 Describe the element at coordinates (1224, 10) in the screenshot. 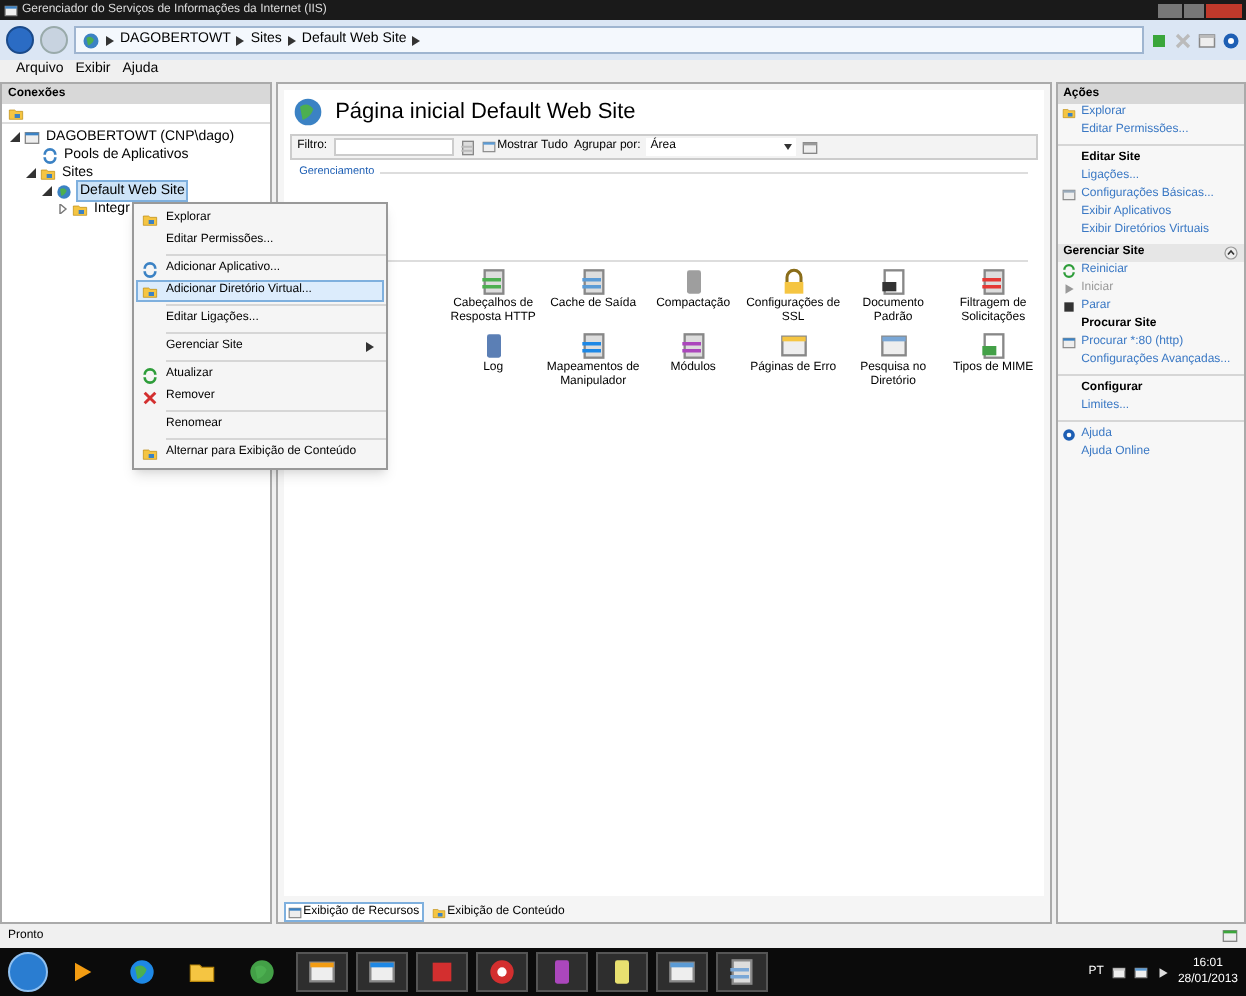

I see `close-button` at that location.